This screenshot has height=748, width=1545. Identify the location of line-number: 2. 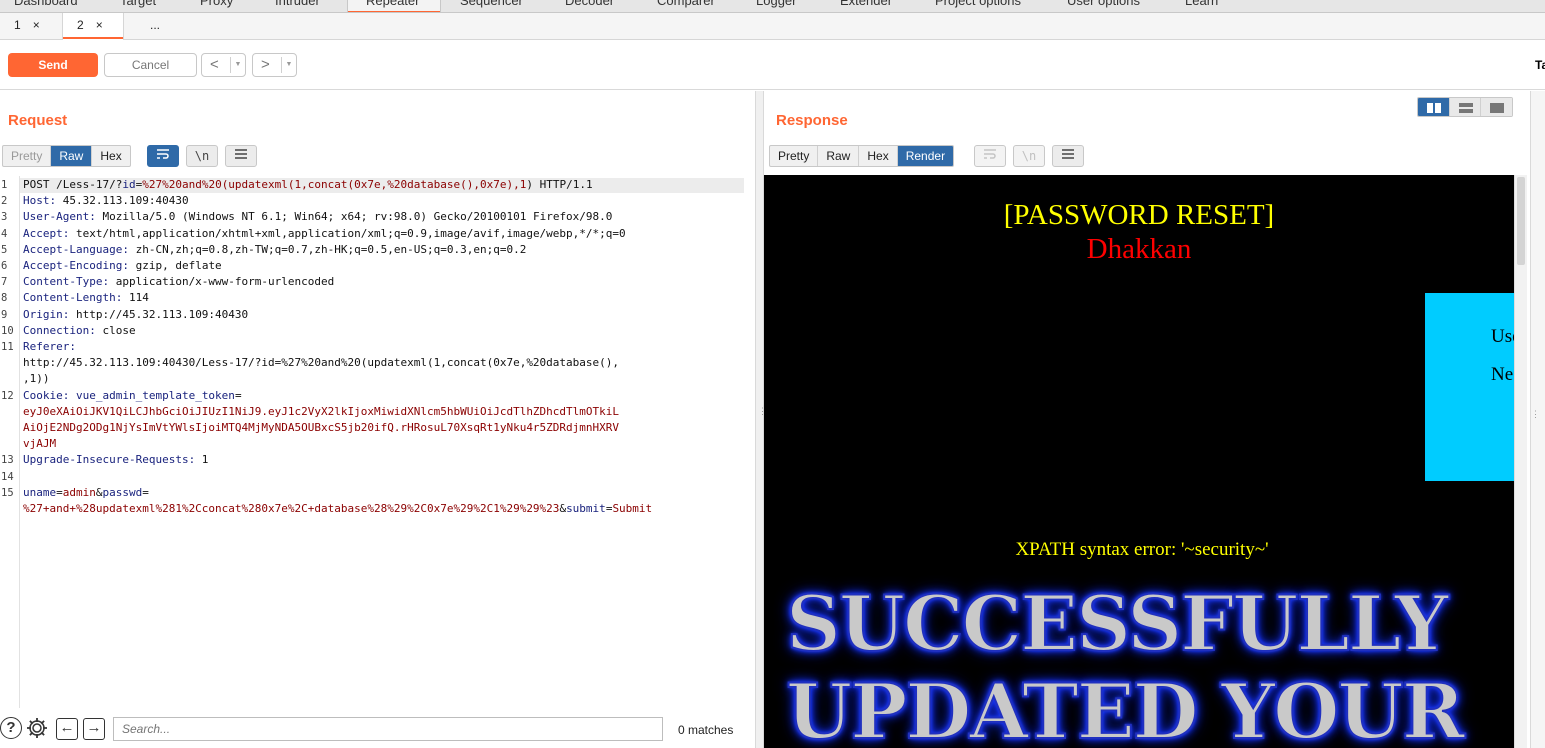
(4, 201).